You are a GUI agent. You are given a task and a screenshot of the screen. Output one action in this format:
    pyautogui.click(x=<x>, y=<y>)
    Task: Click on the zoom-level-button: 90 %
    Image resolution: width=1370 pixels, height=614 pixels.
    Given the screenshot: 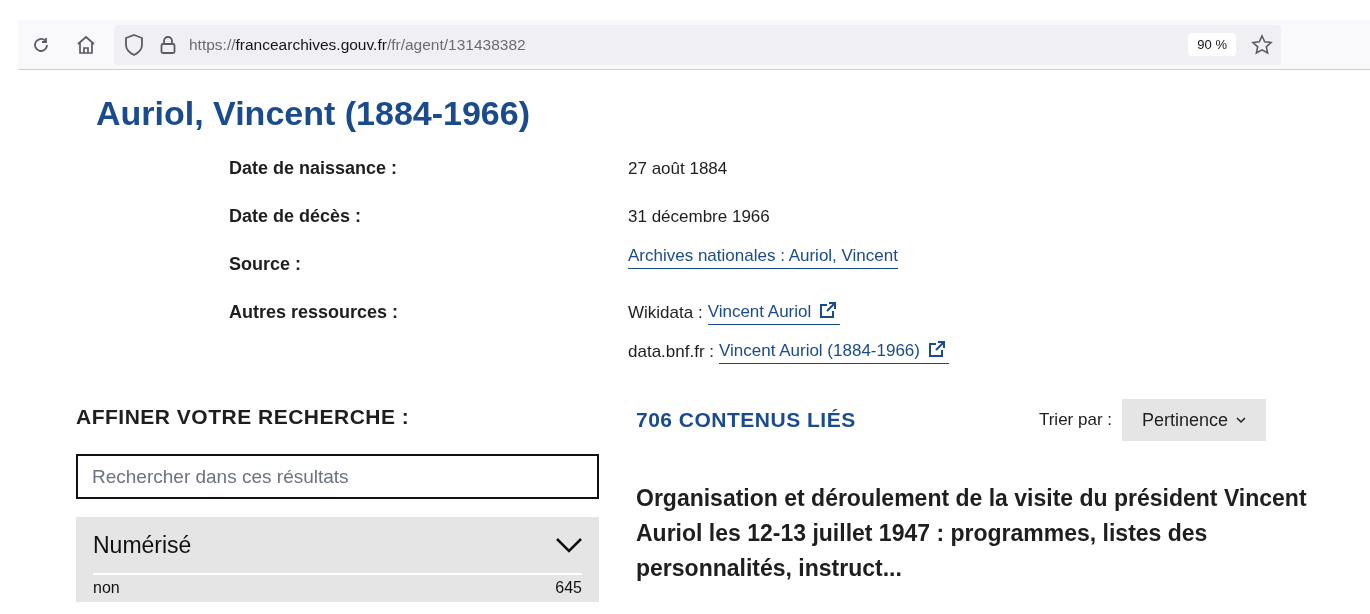 What is the action you would take?
    pyautogui.click(x=1212, y=44)
    